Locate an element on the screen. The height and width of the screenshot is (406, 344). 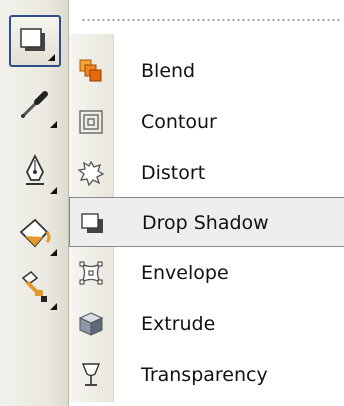
menu-item-distort: Distort is located at coordinates (206, 173).